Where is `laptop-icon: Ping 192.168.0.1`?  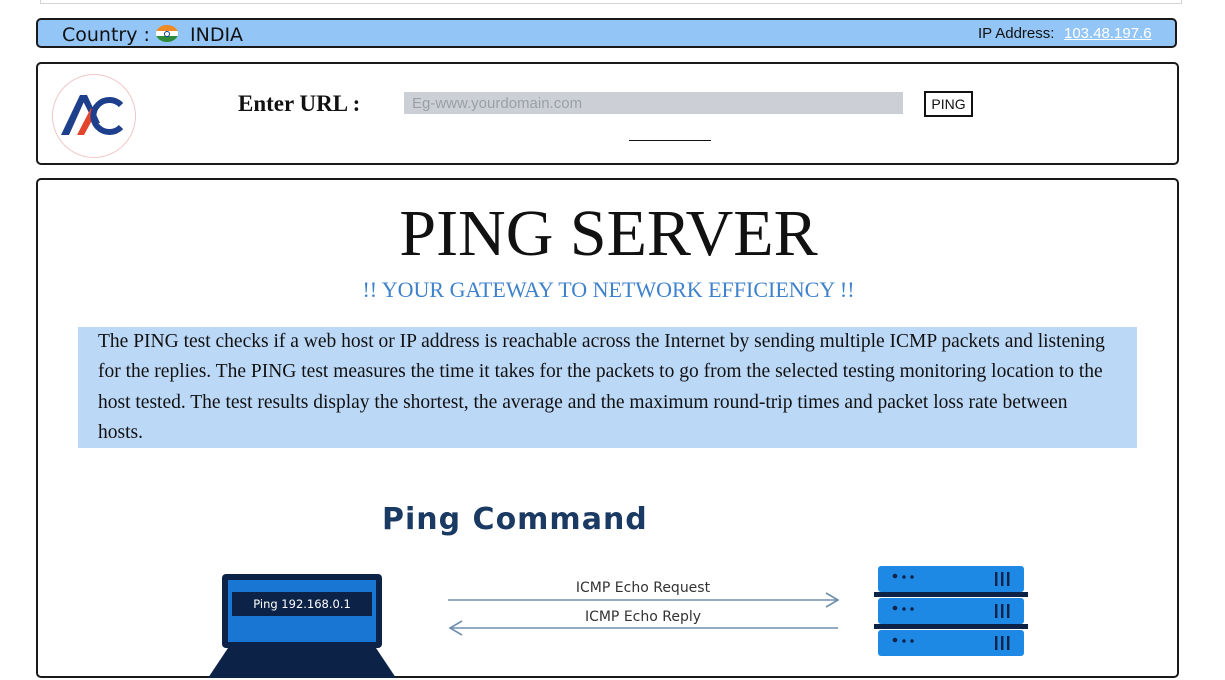
laptop-icon: Ping 192.168.0.1 is located at coordinates (302, 626).